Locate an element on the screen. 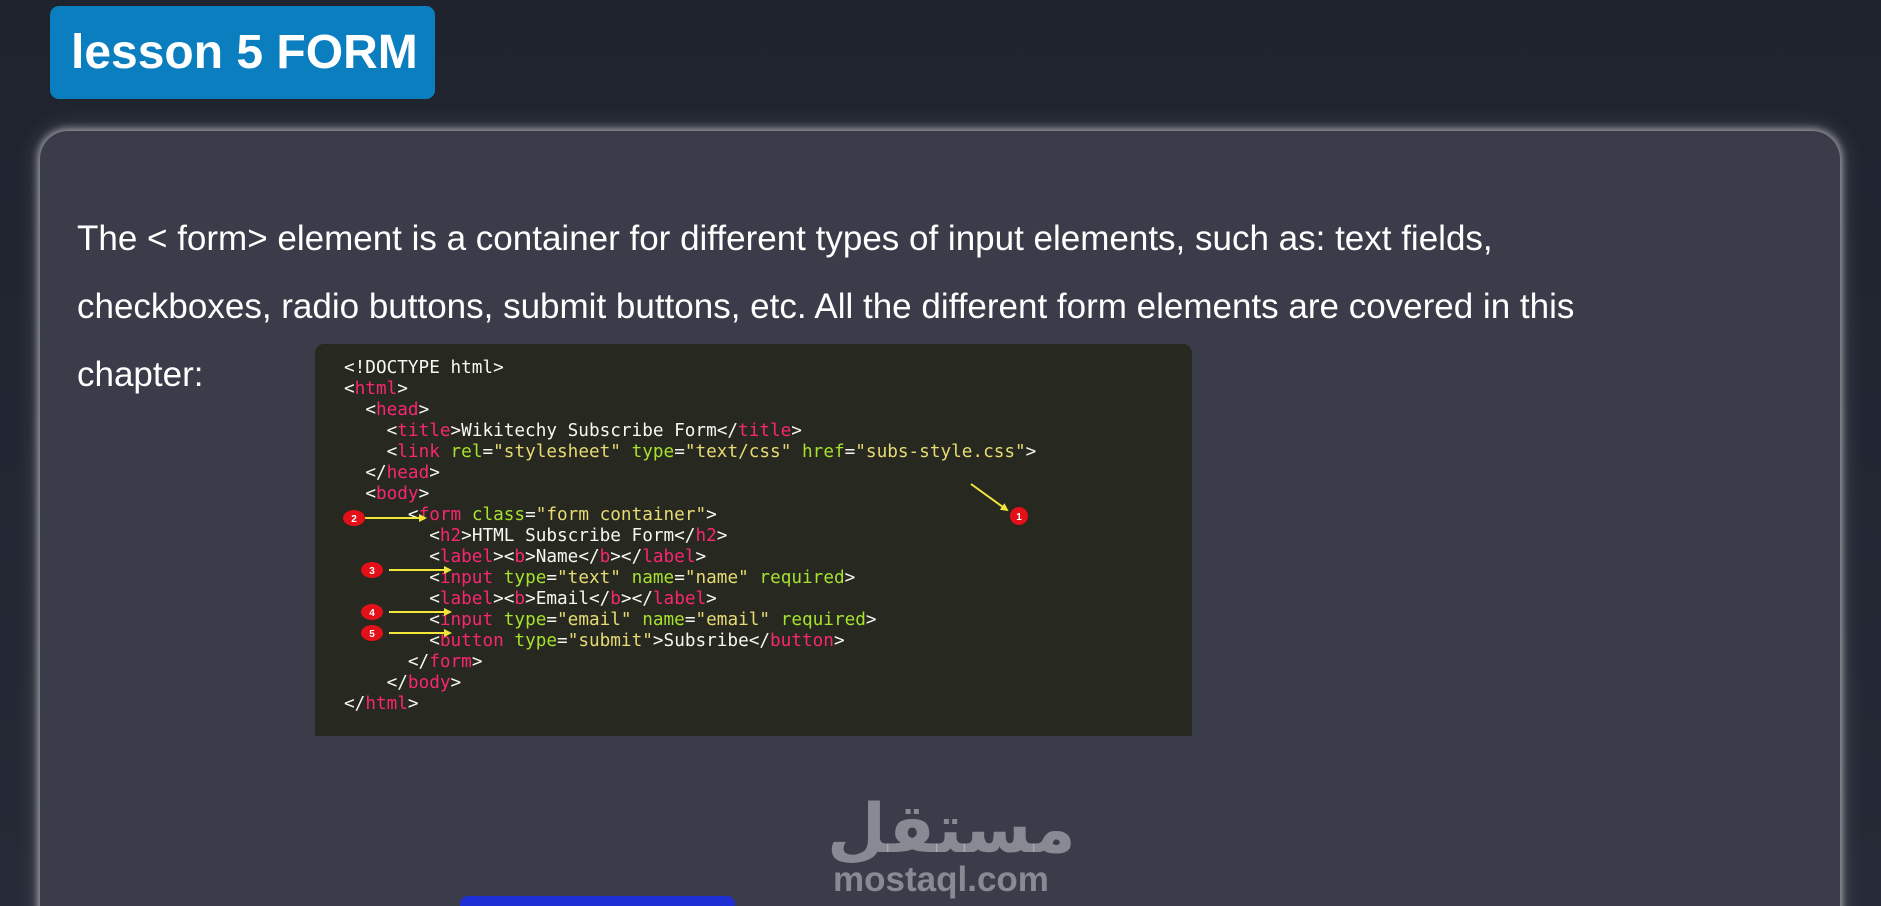 The height and width of the screenshot is (906, 1881). callout-number: 3 is located at coordinates (372, 571).